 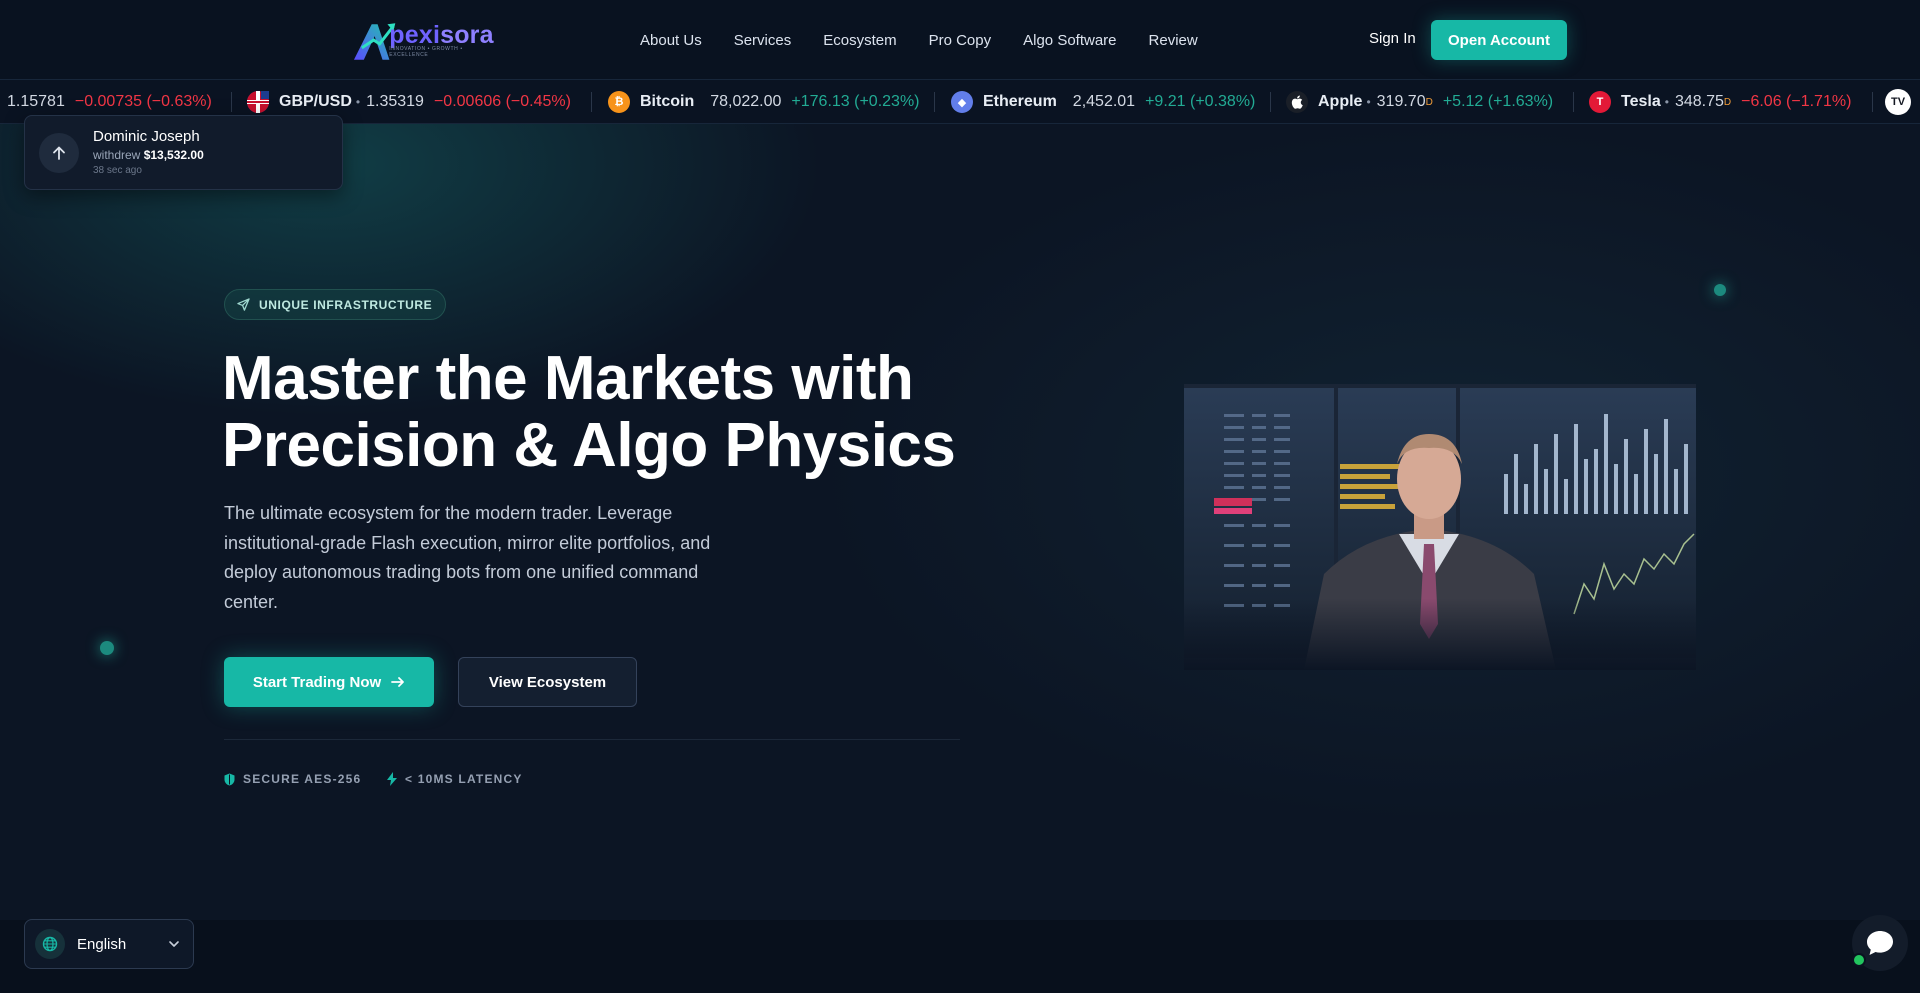 What do you see at coordinates (117, 155) in the screenshot?
I see `notification-action-verb: withdrew` at bounding box center [117, 155].